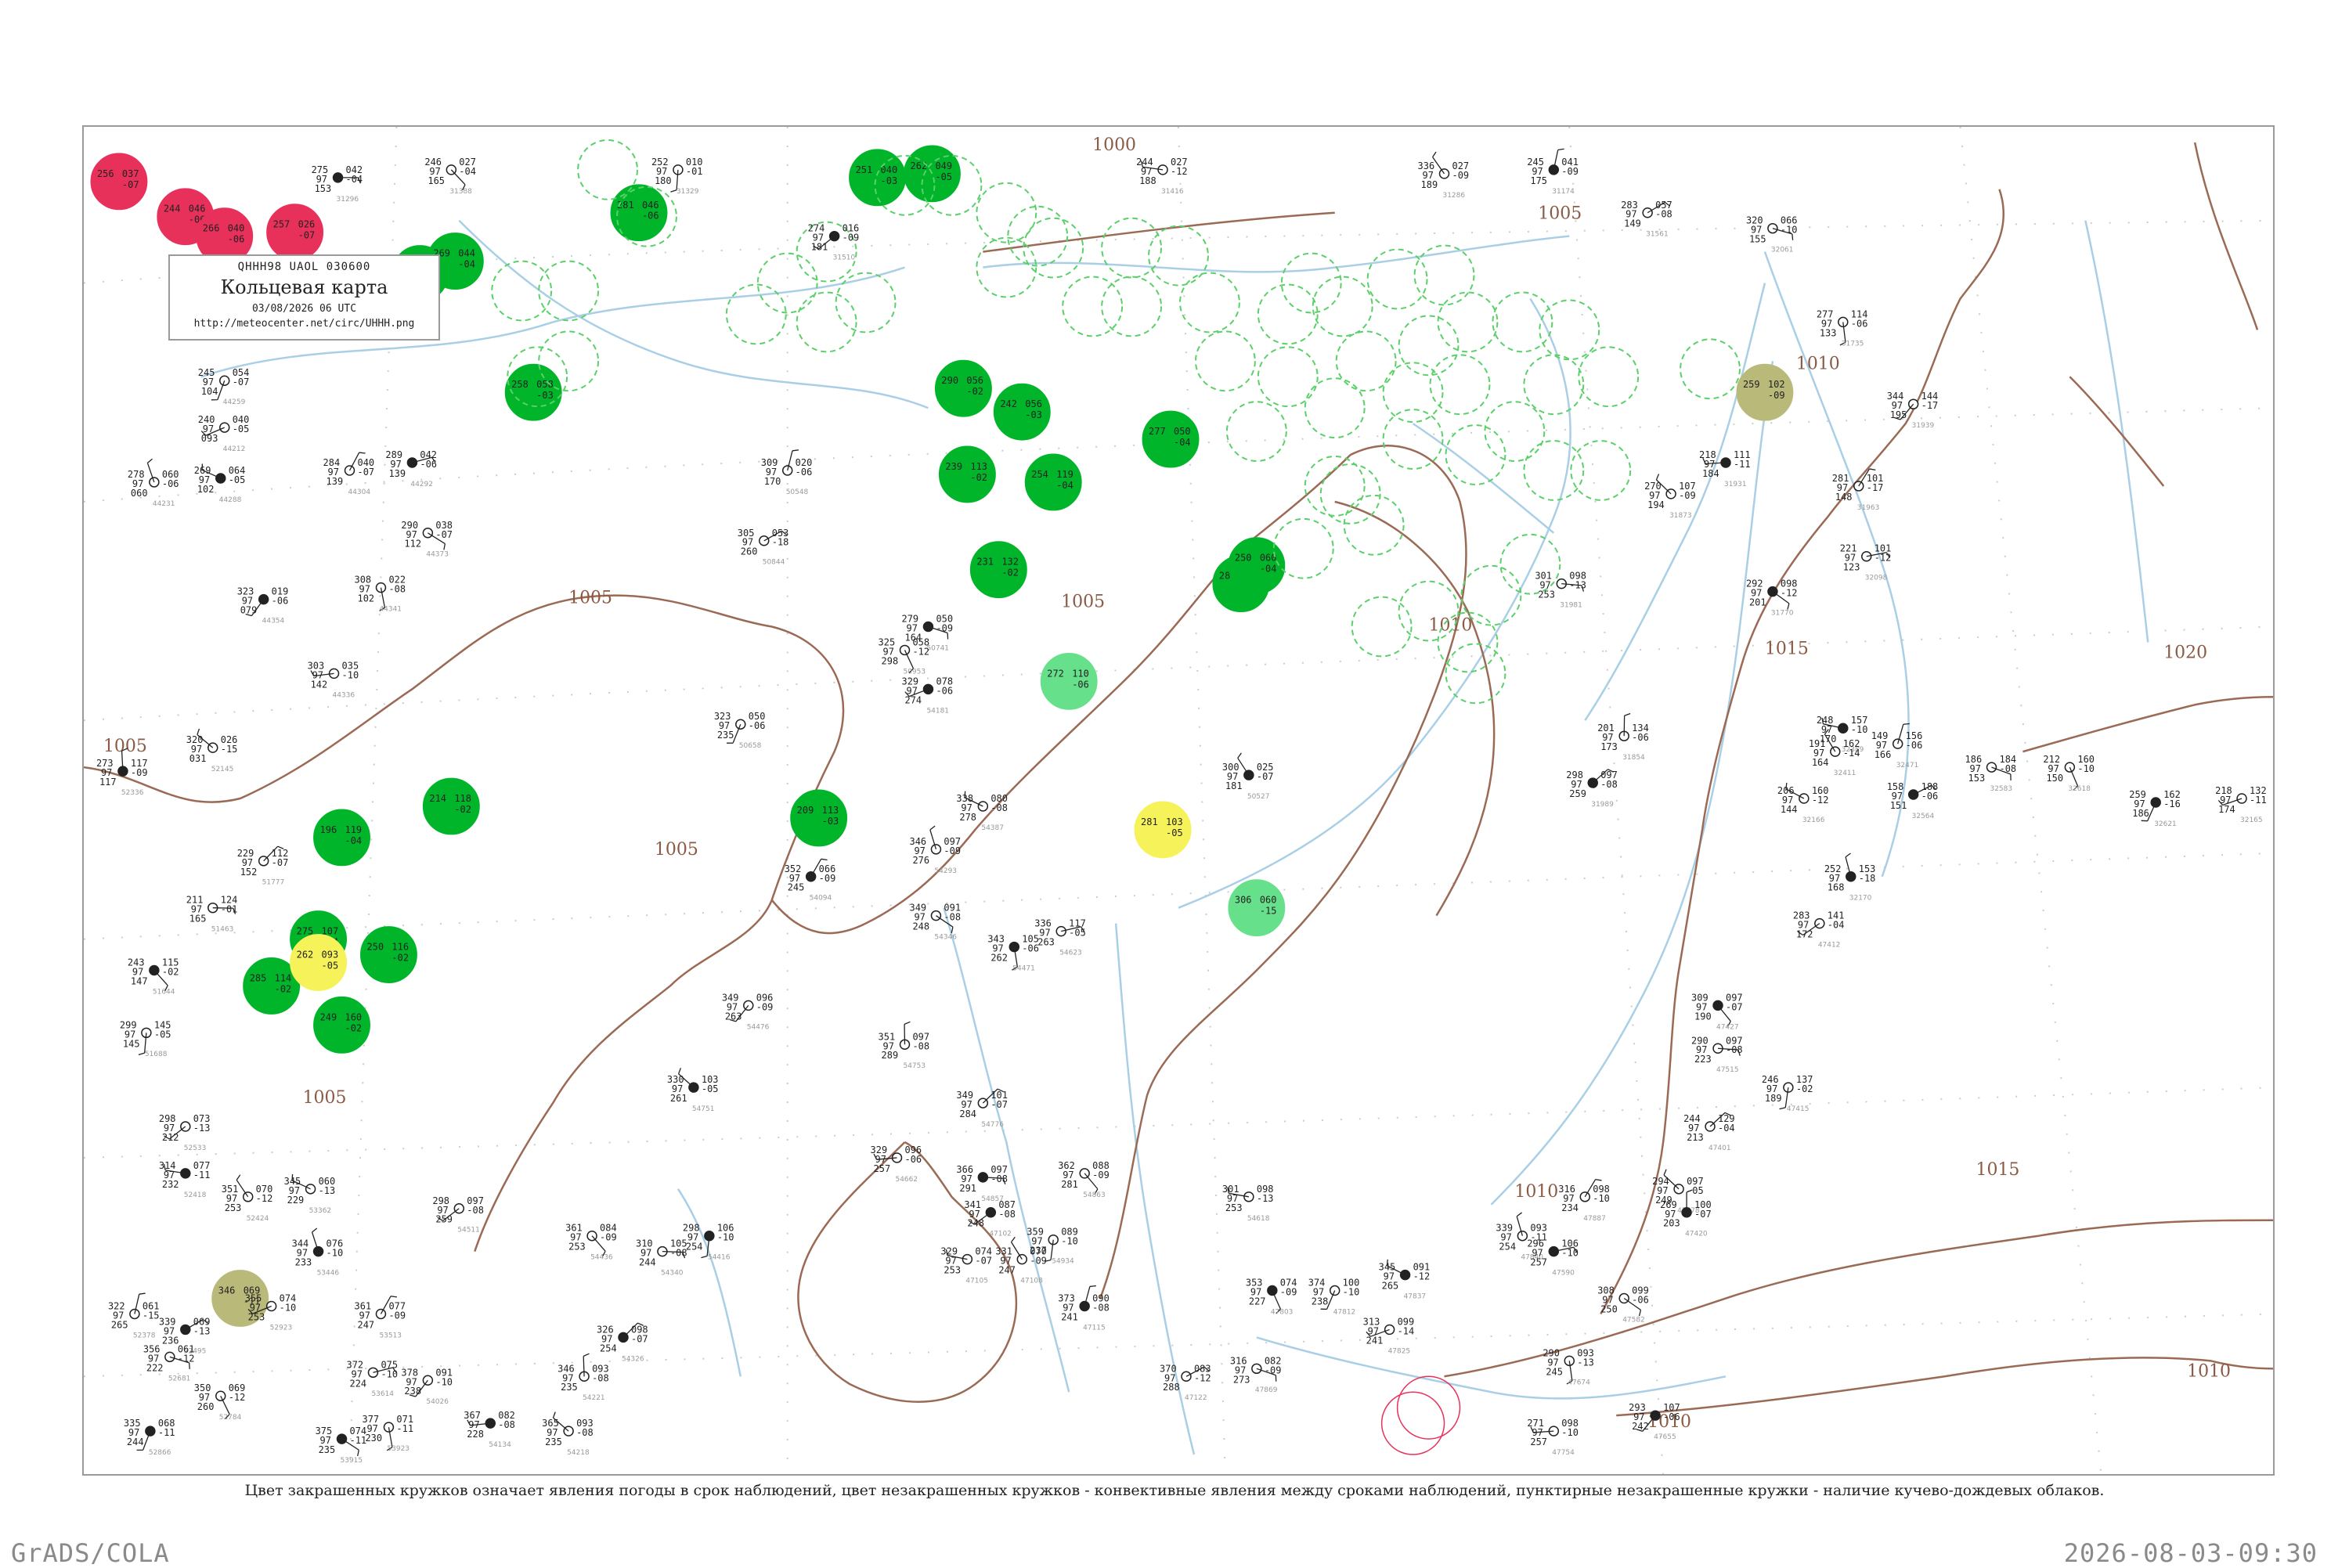  Describe the element at coordinates (672, 1274) in the screenshot. I see `station-id: 54340` at that location.